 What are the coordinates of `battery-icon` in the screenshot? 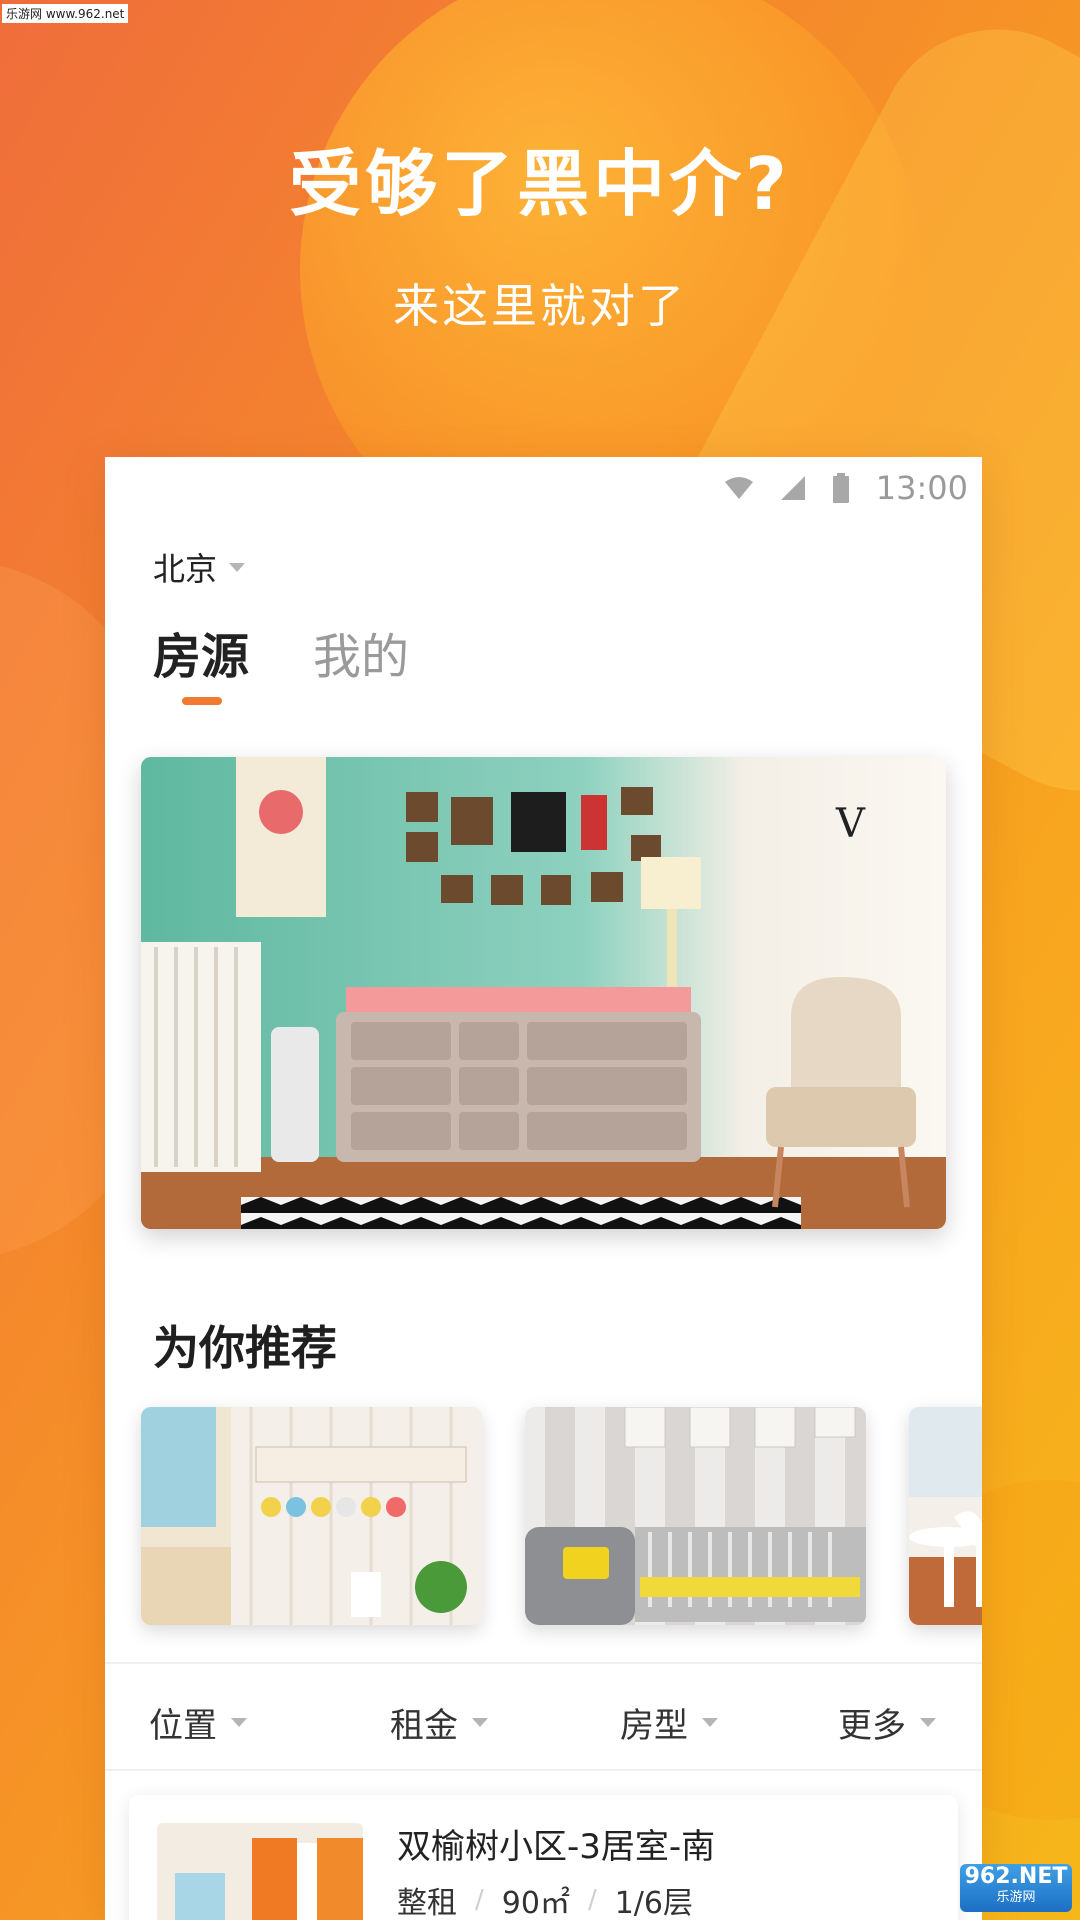 It's located at (840, 488).